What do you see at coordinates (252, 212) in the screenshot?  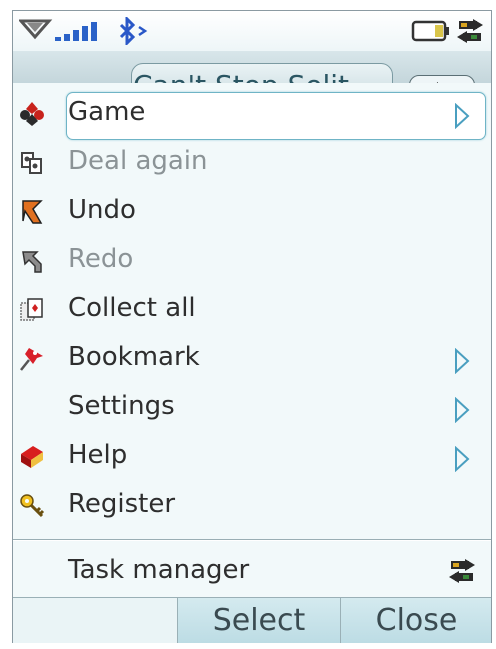 I see `menu-item-undo: Undo` at bounding box center [252, 212].